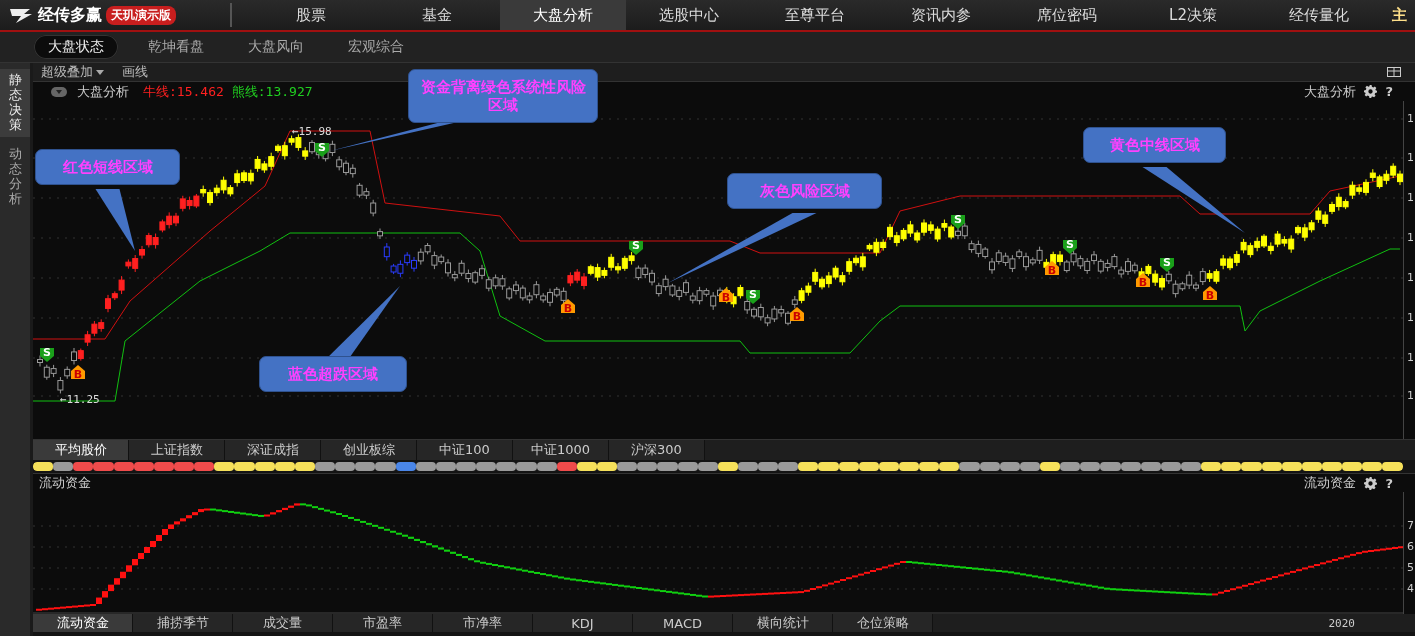 The height and width of the screenshot is (636, 1415). I want to click on overlay-menu: 超级叠加, so click(72, 72).